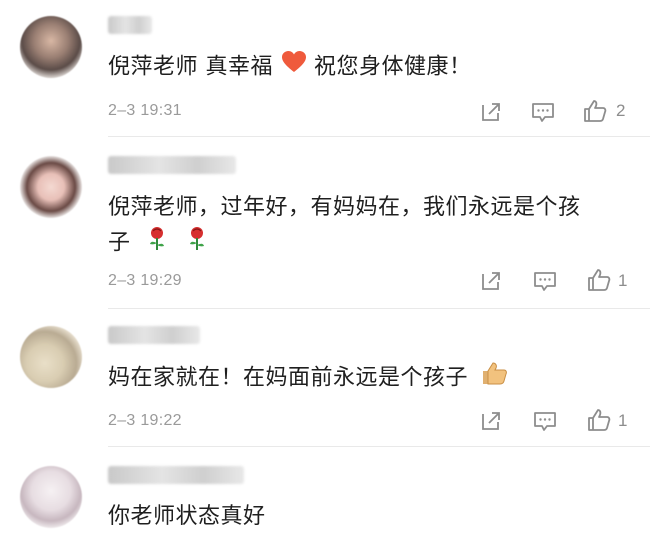 This screenshot has width=650, height=544. Describe the element at coordinates (294, 67) in the screenshot. I see `heart-emoji` at that location.